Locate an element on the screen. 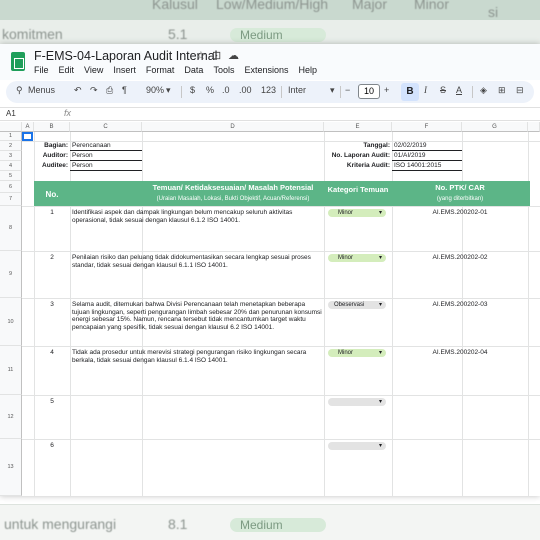 The height and width of the screenshot is (540, 540). italic-button: I is located at coordinates (425, 90).